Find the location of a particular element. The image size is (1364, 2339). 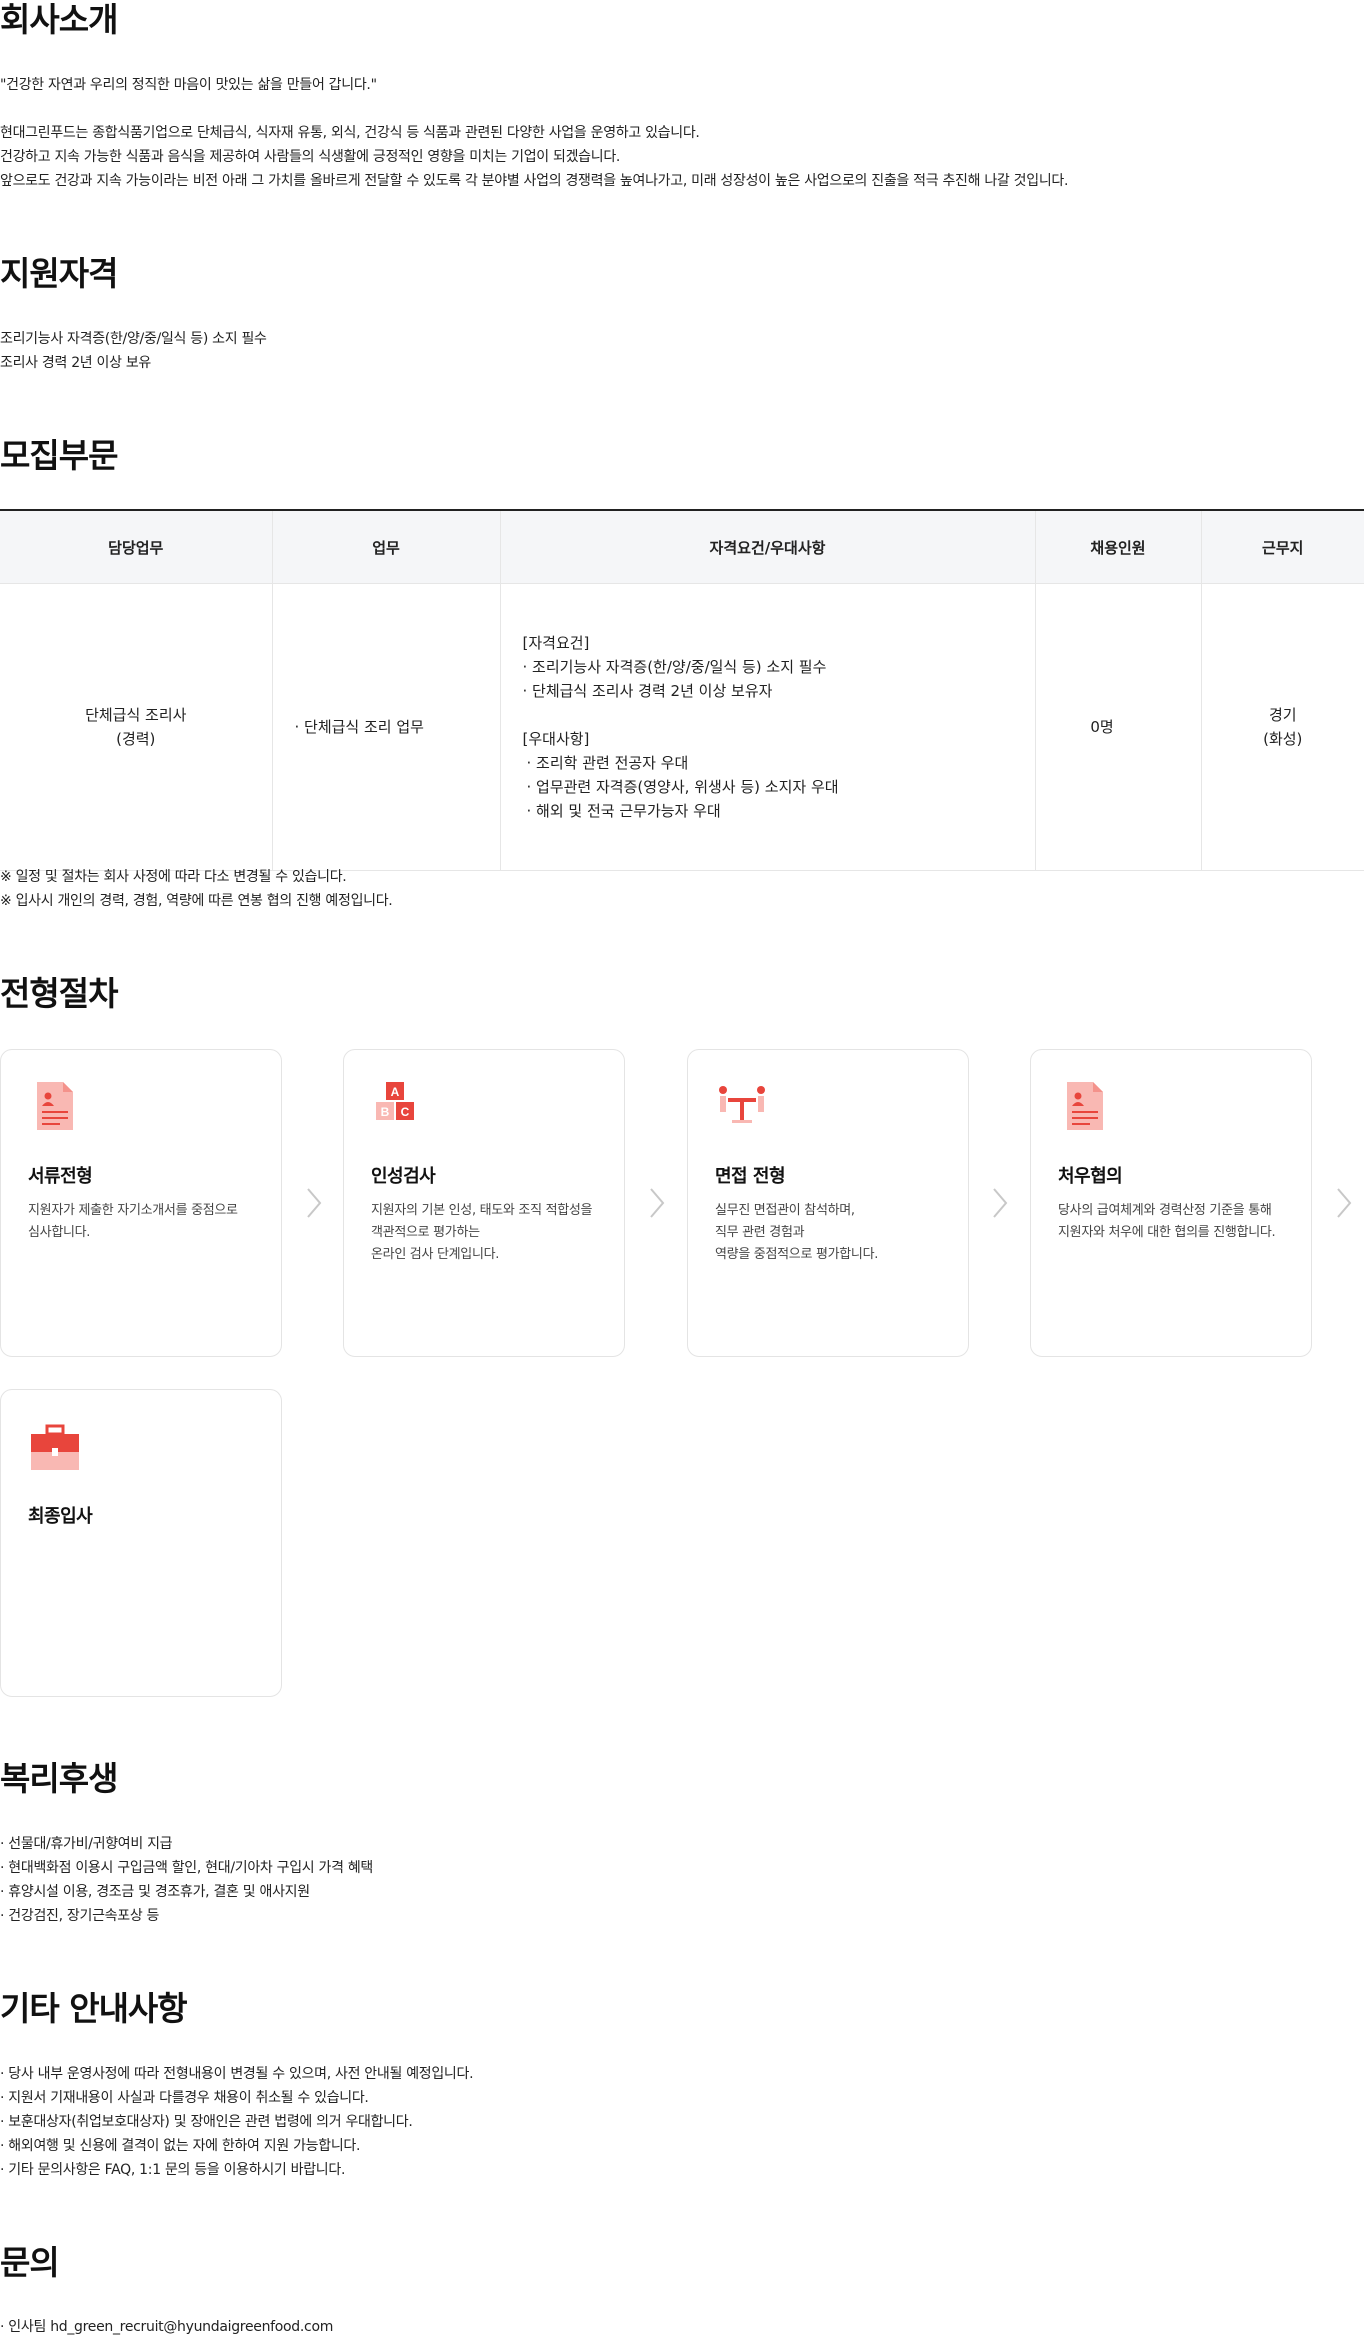

section-title-contact: 문의 is located at coordinates (30, 2262).